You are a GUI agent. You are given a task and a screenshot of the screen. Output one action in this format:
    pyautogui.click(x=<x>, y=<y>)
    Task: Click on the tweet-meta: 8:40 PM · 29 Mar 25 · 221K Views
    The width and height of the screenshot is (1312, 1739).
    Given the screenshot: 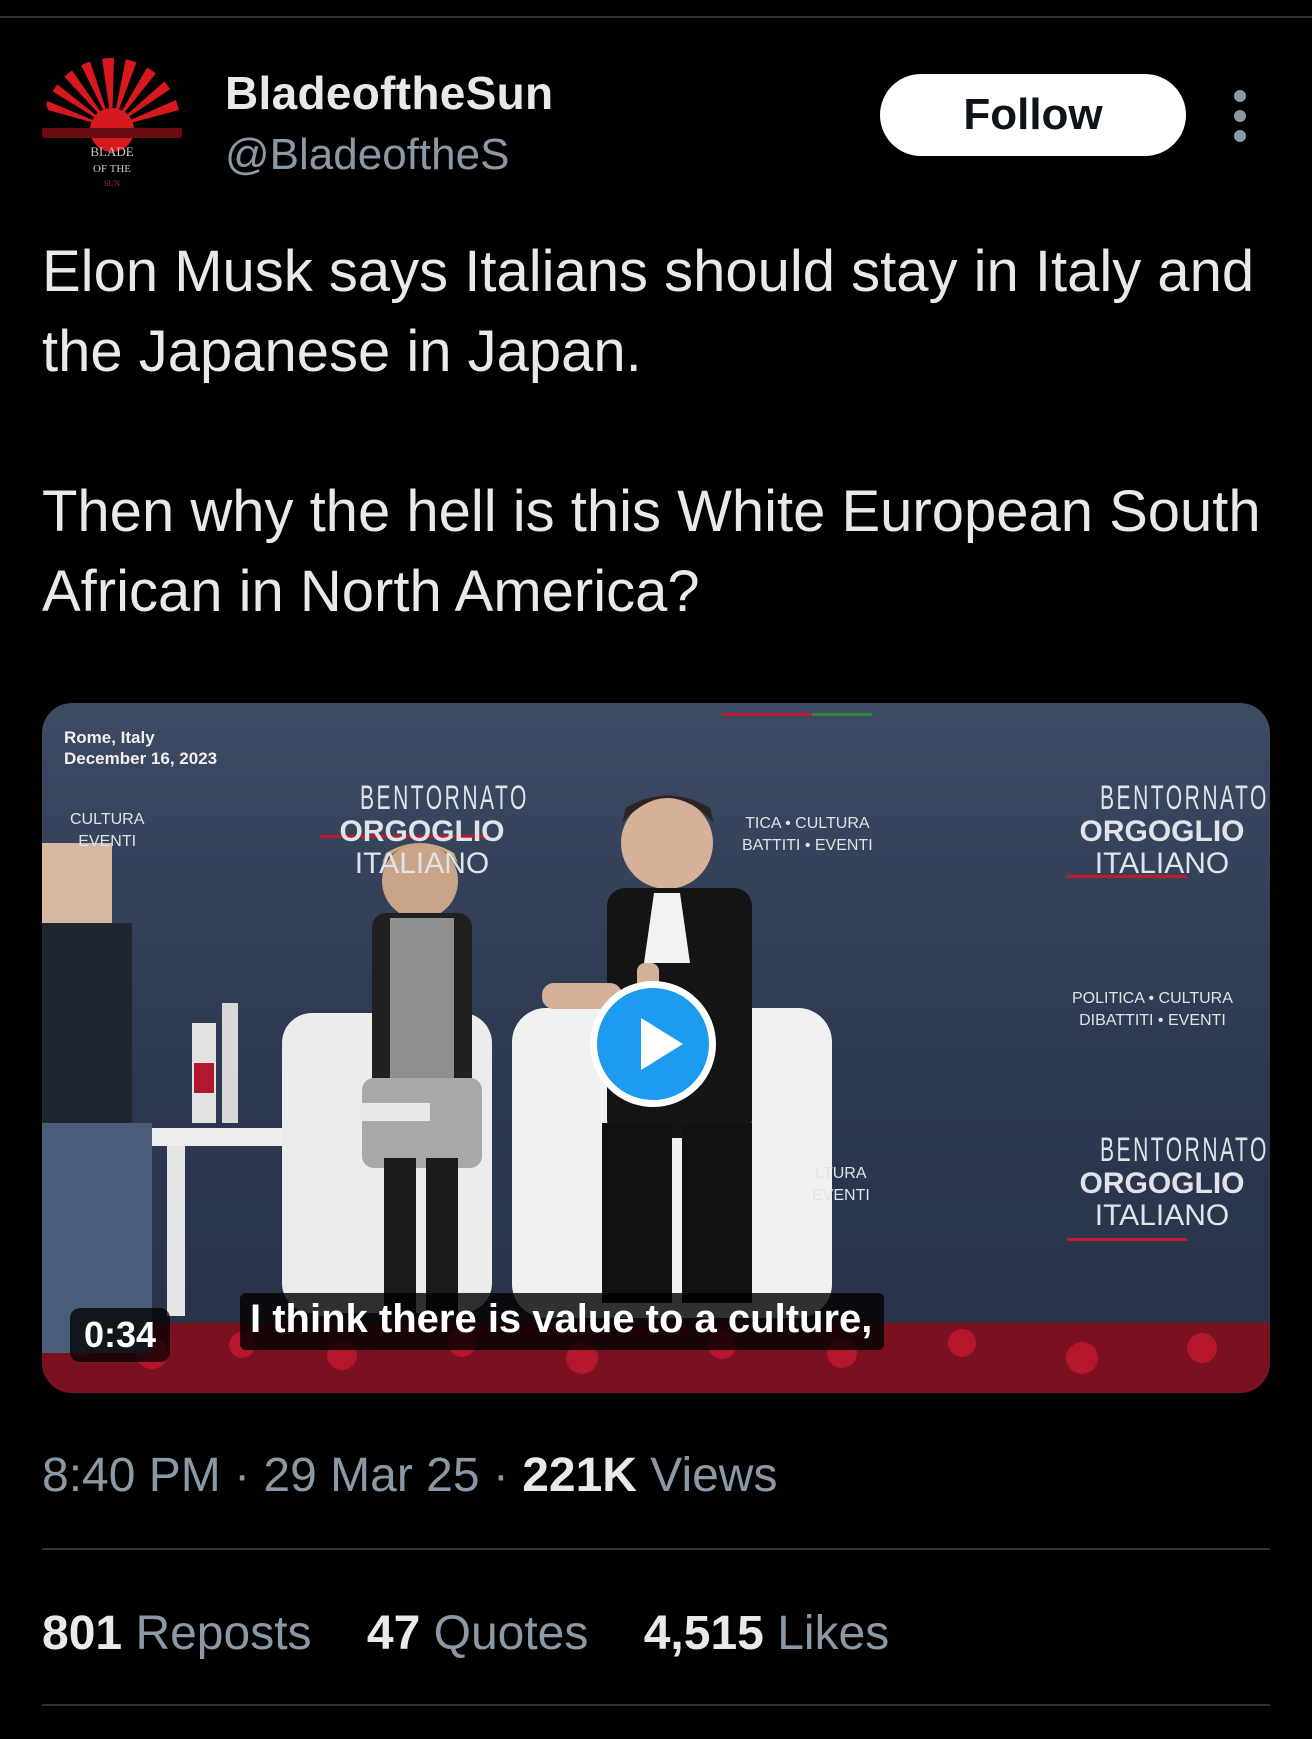 What is the action you would take?
    pyautogui.click(x=409, y=1475)
    